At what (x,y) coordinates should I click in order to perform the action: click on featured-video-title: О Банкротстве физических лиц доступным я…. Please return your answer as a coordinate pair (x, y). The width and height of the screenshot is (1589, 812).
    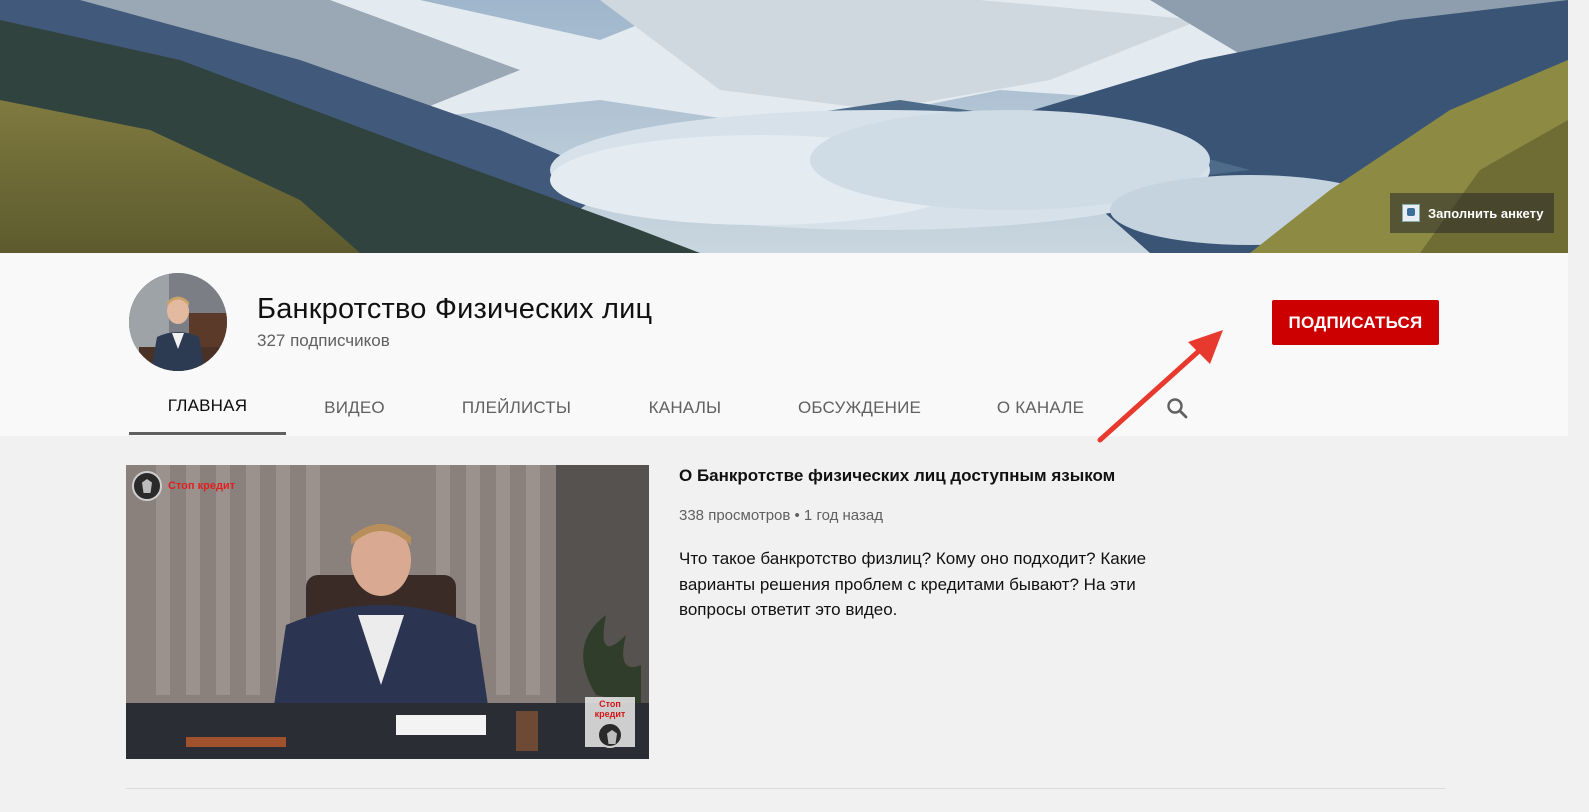
    Looking at the image, I should click on (897, 476).